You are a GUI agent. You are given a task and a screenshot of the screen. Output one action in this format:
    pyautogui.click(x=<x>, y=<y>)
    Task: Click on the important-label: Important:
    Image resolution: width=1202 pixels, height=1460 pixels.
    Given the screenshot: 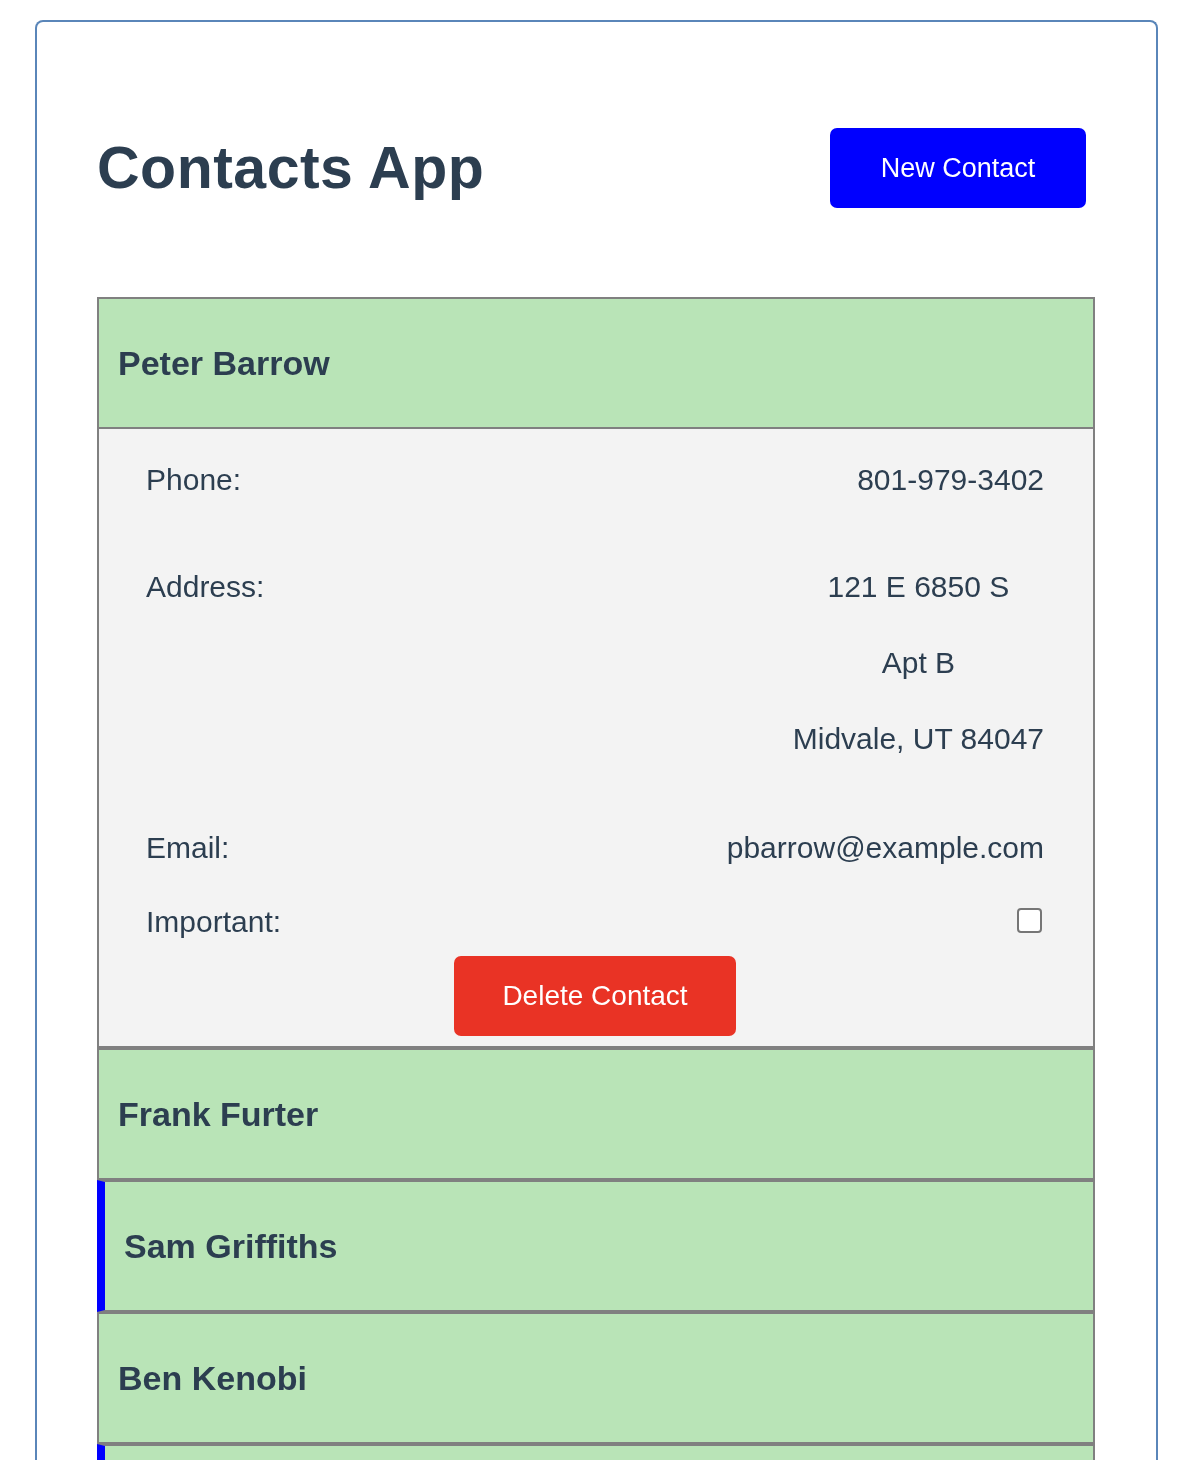 What is the action you would take?
    pyautogui.click(x=214, y=922)
    